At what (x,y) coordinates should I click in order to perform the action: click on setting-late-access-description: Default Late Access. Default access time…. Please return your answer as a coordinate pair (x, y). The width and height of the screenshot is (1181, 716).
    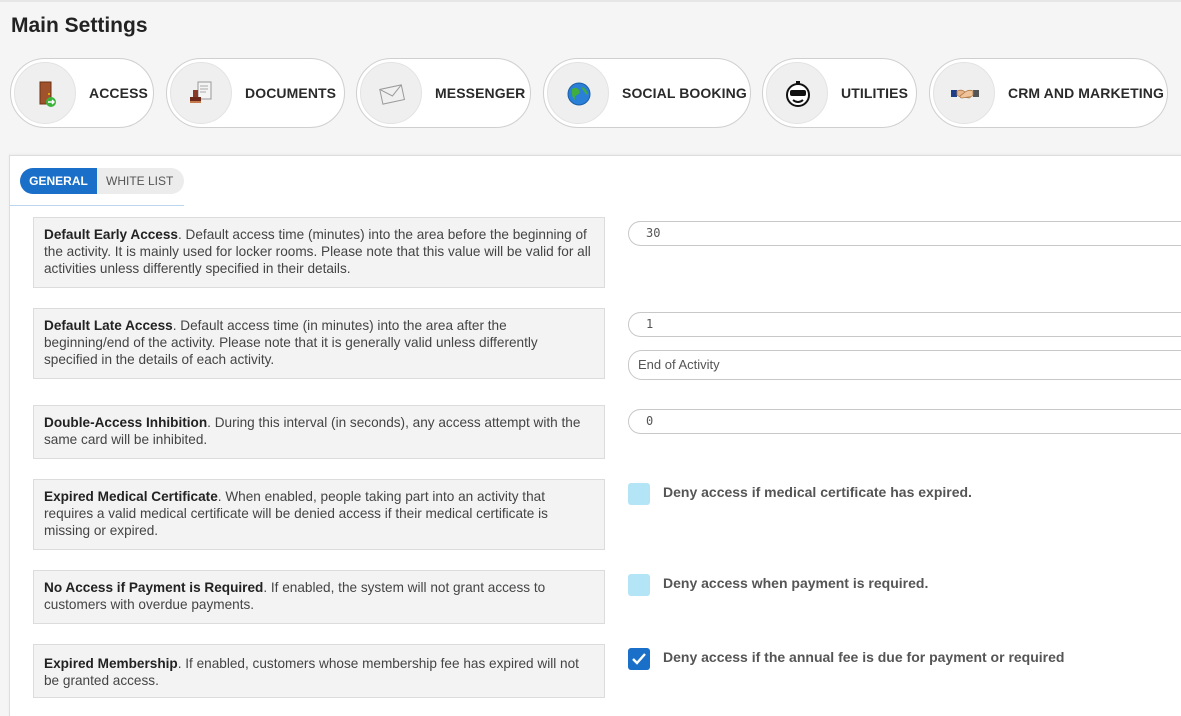
    Looking at the image, I should click on (319, 343).